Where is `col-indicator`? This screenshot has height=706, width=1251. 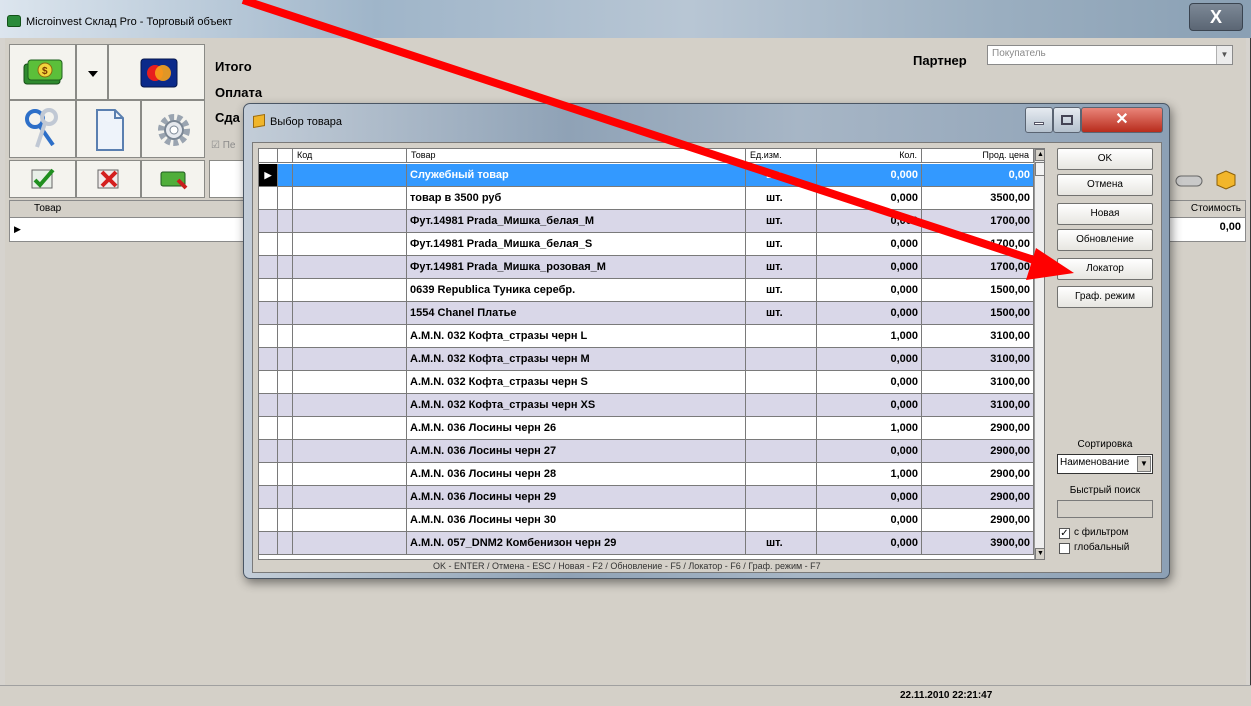
col-indicator is located at coordinates (268, 156).